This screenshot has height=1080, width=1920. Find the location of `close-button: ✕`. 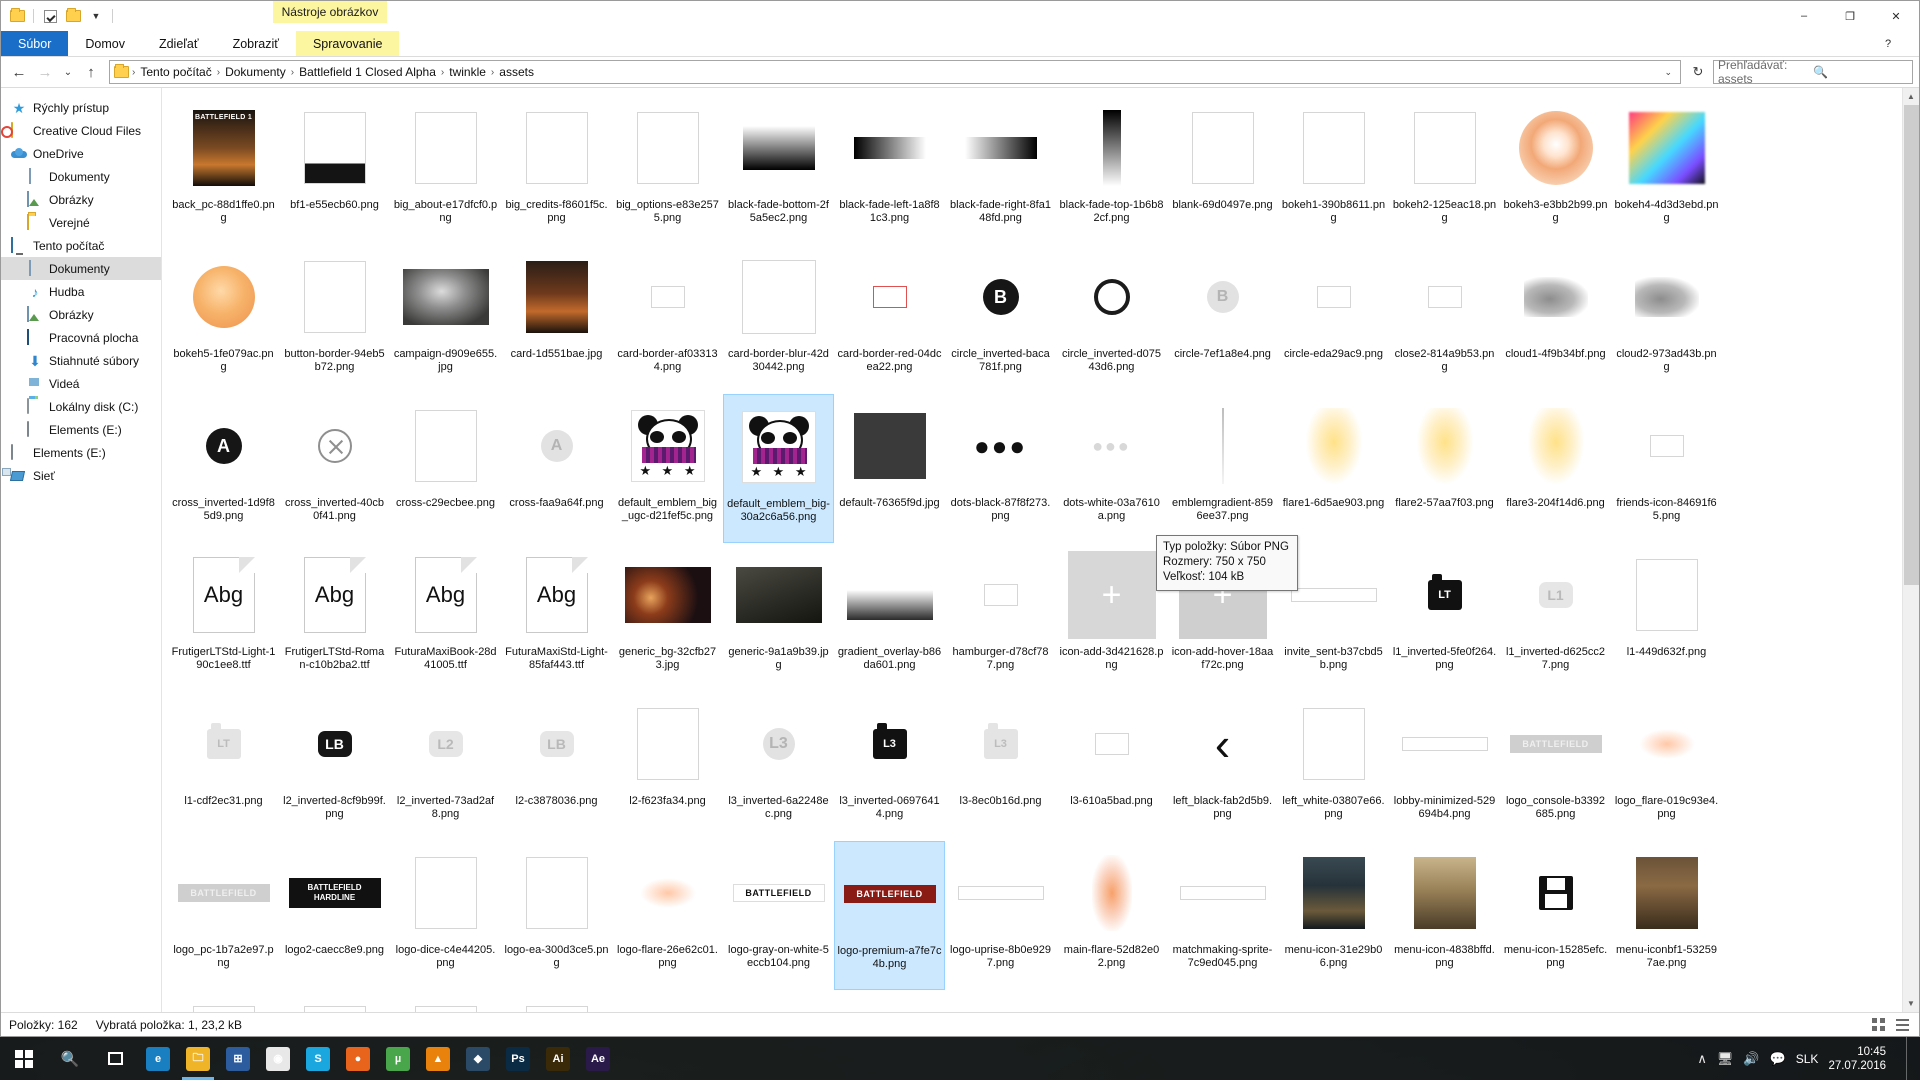

close-button: ✕ is located at coordinates (1896, 16).